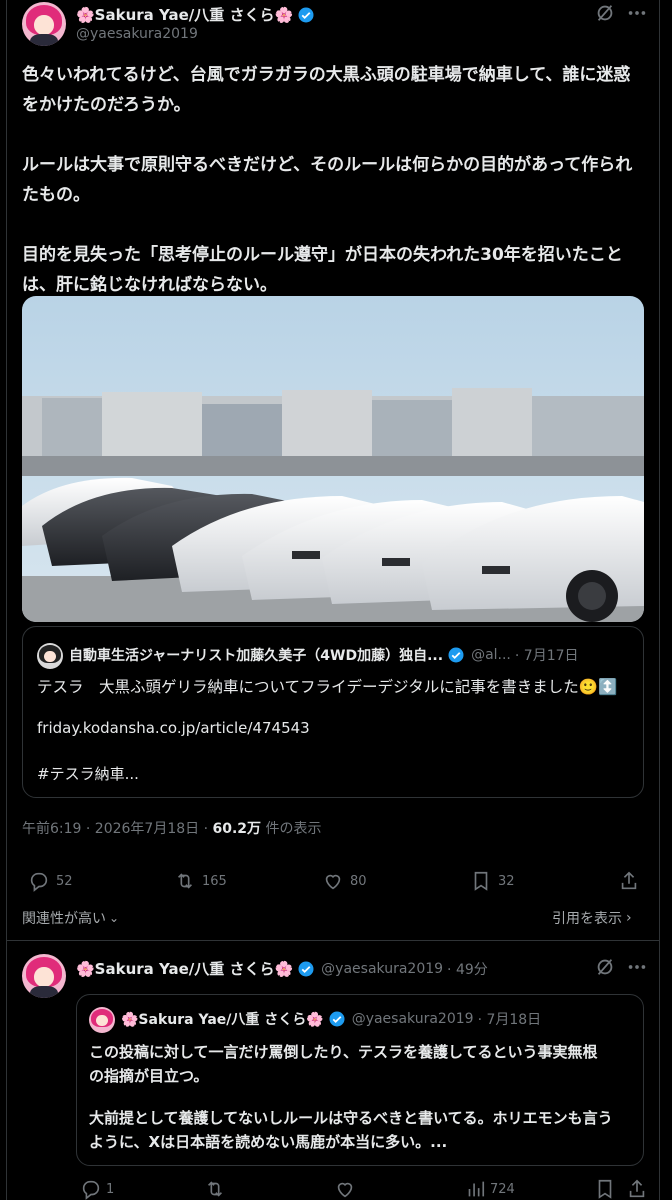  What do you see at coordinates (44, 976) in the screenshot?
I see `reply-author-avatar` at bounding box center [44, 976].